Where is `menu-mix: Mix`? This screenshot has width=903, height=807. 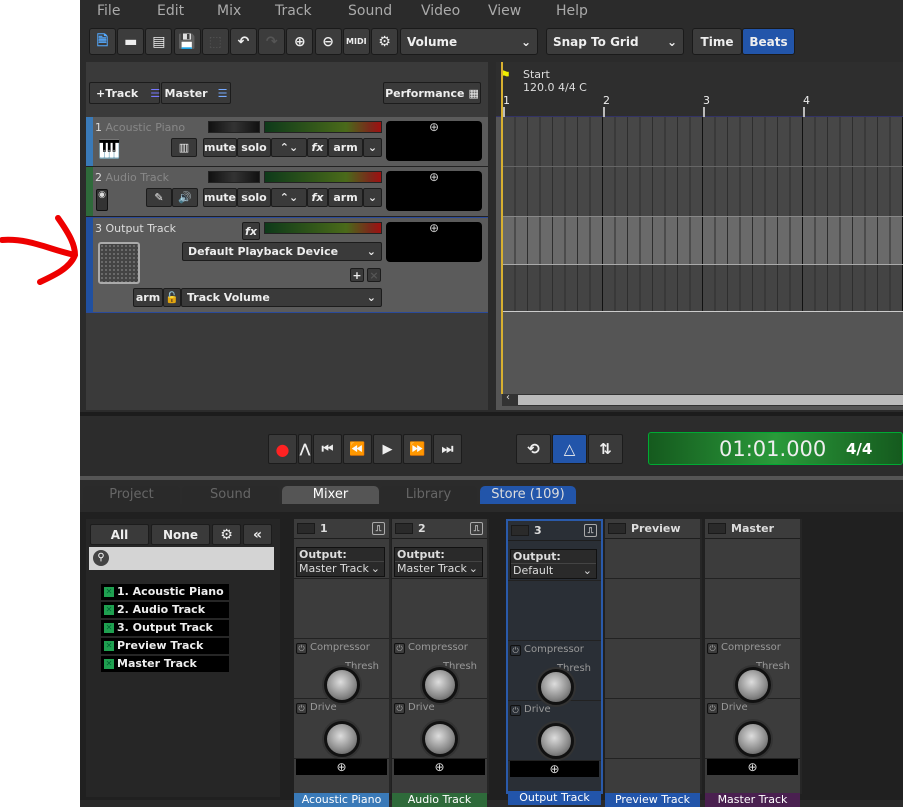
menu-mix: Mix is located at coordinates (229, 11).